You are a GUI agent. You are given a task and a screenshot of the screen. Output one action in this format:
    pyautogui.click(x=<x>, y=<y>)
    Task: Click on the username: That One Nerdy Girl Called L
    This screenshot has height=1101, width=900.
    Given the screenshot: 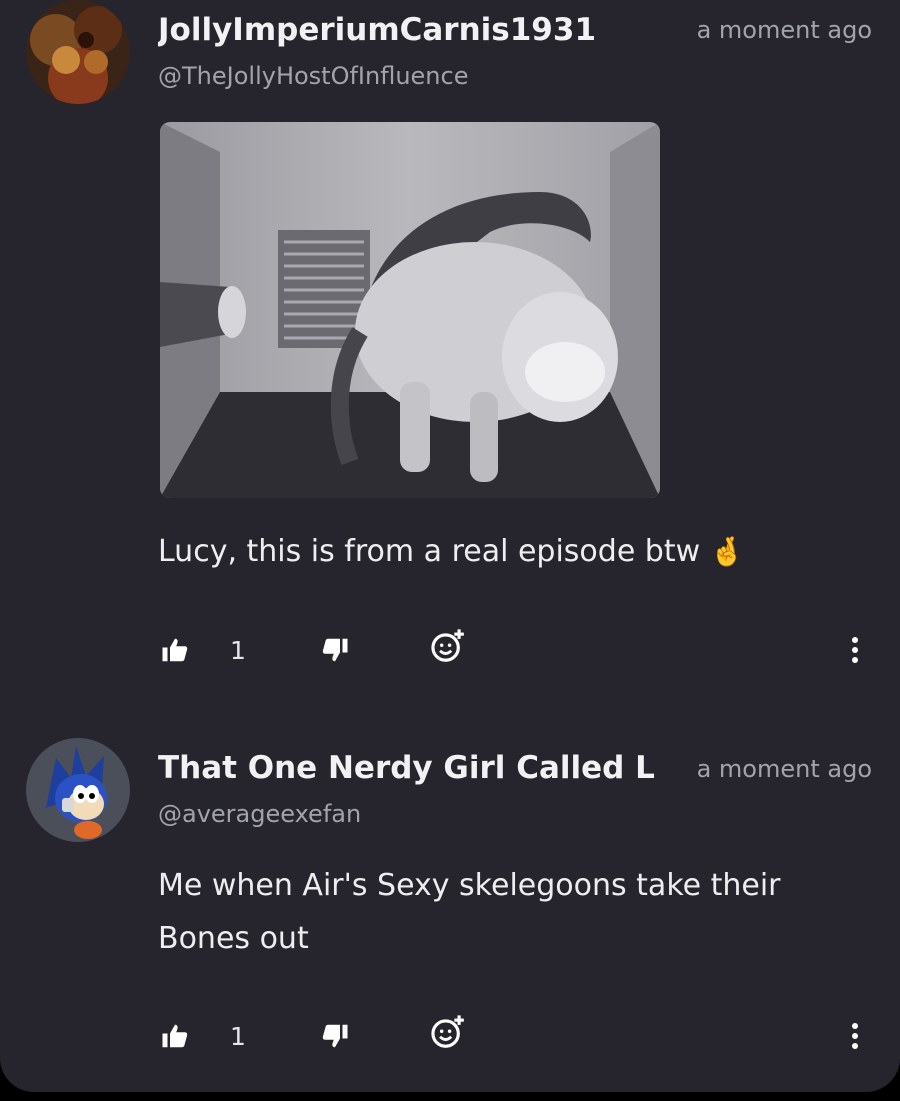 What is the action you would take?
    pyautogui.click(x=406, y=768)
    